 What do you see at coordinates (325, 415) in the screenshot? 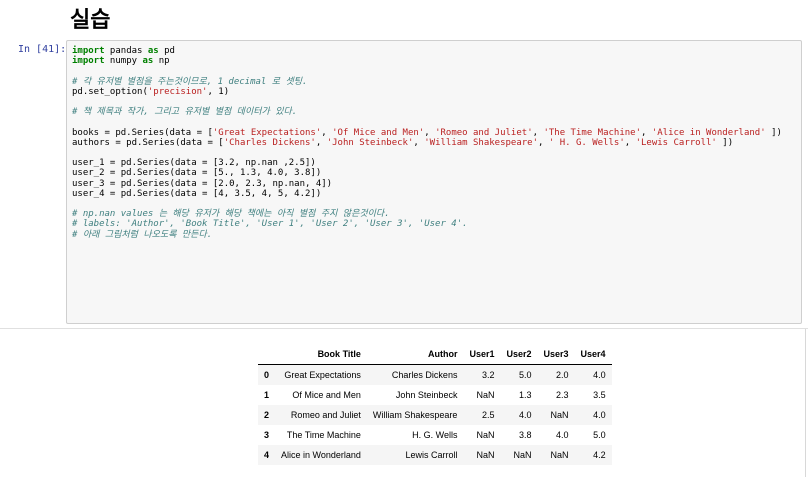
I see `table-cell: Romeo and Juliet` at bounding box center [325, 415].